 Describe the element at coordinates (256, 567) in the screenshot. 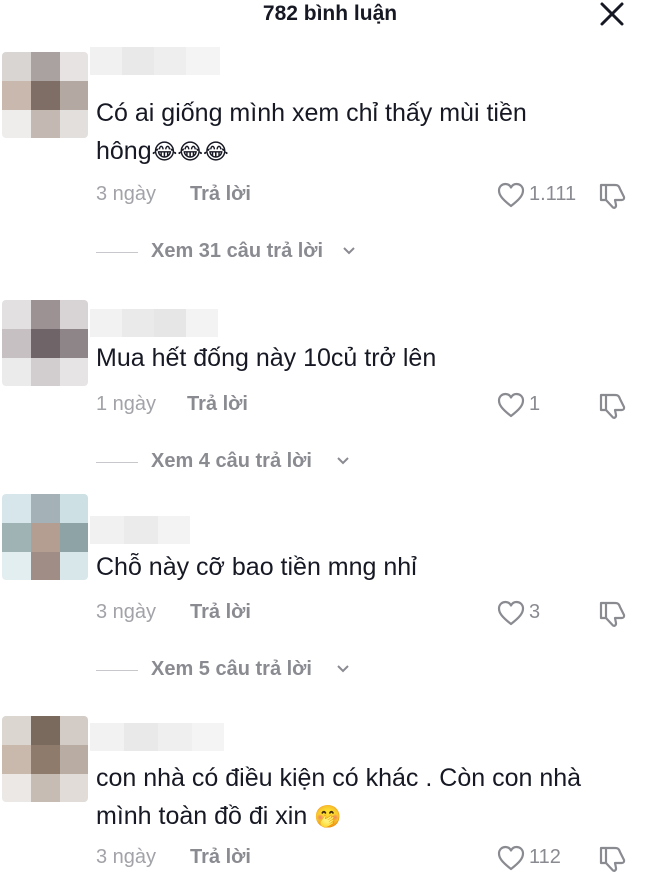

I see `comment-text-line: Chỗ này cỡ bao tiền mng nhỉ` at that location.